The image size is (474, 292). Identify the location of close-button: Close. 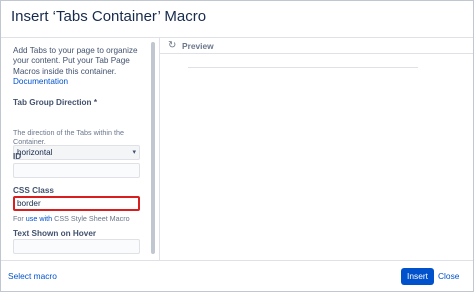
(448, 276).